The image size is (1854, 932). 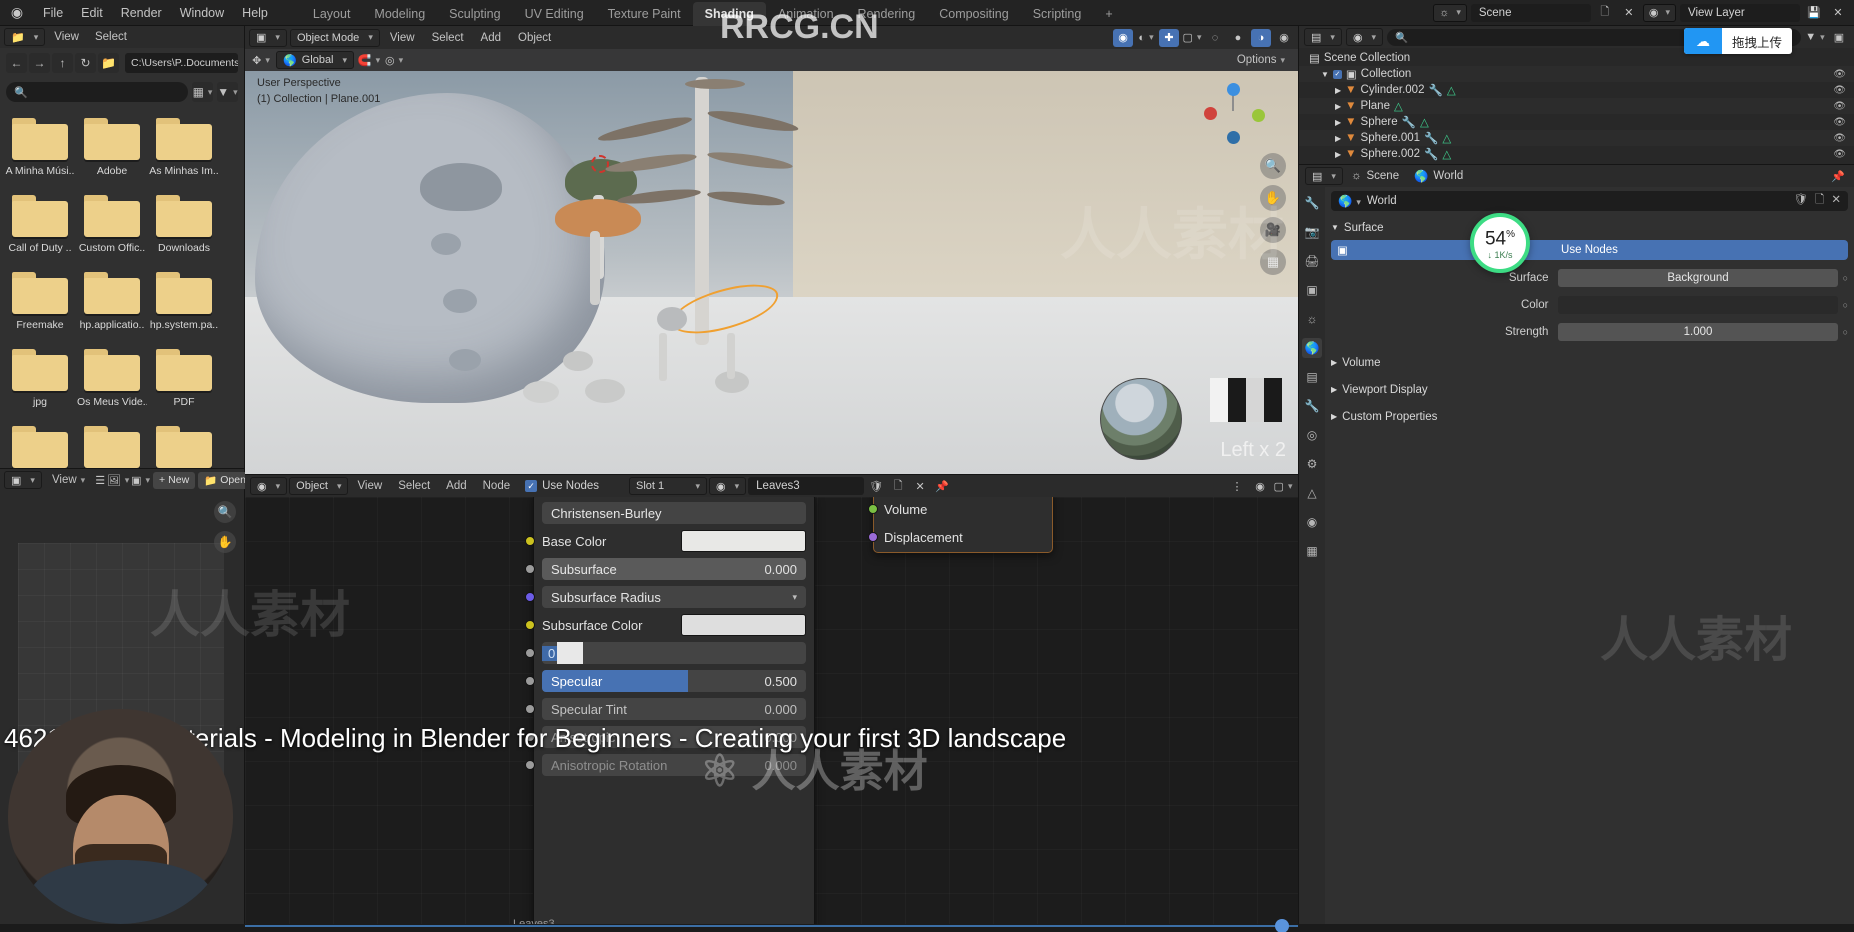 What do you see at coordinates (1312, 493) in the screenshot?
I see `properties-tab-data: △` at bounding box center [1312, 493].